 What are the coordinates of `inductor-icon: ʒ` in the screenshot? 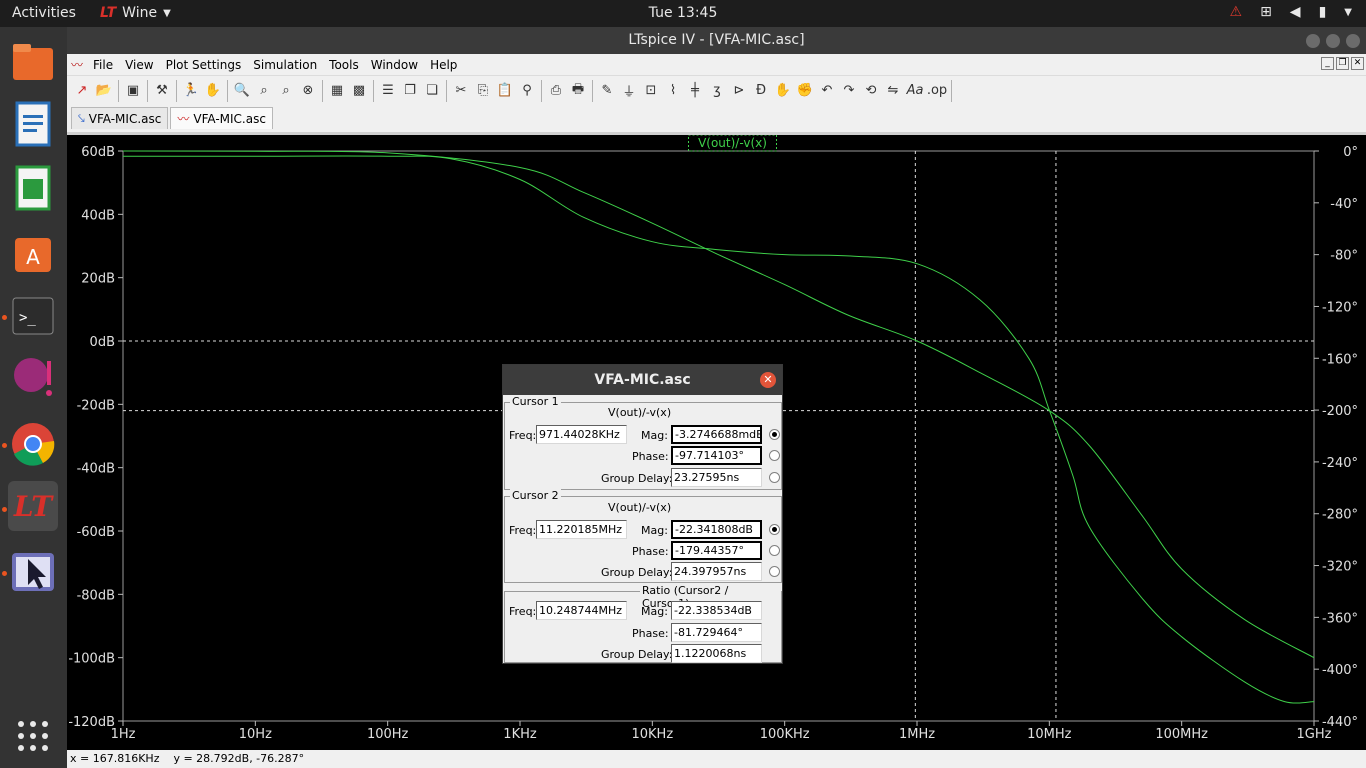 It's located at (717, 91).